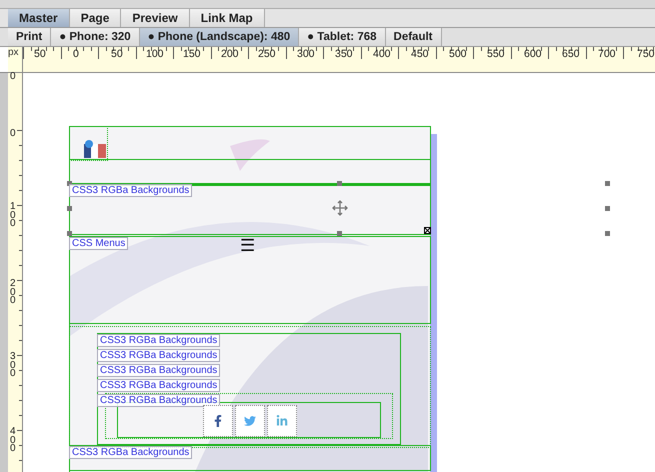  Describe the element at coordinates (155, 18) in the screenshot. I see `view-tab: Preview` at that location.